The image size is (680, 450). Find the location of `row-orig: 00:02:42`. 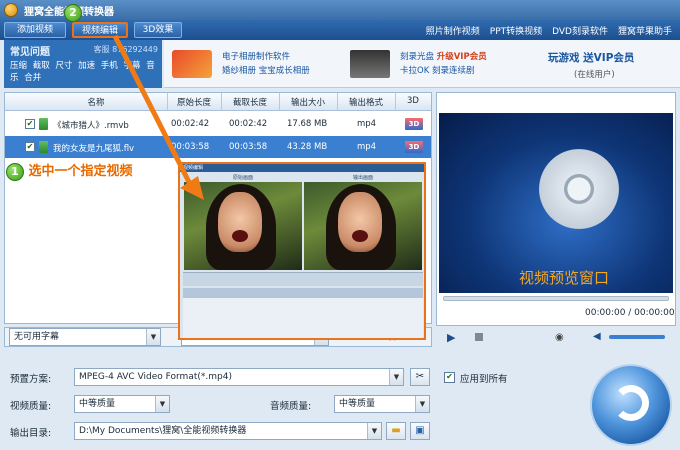

row-orig: 00:02:42 is located at coordinates (190, 124).